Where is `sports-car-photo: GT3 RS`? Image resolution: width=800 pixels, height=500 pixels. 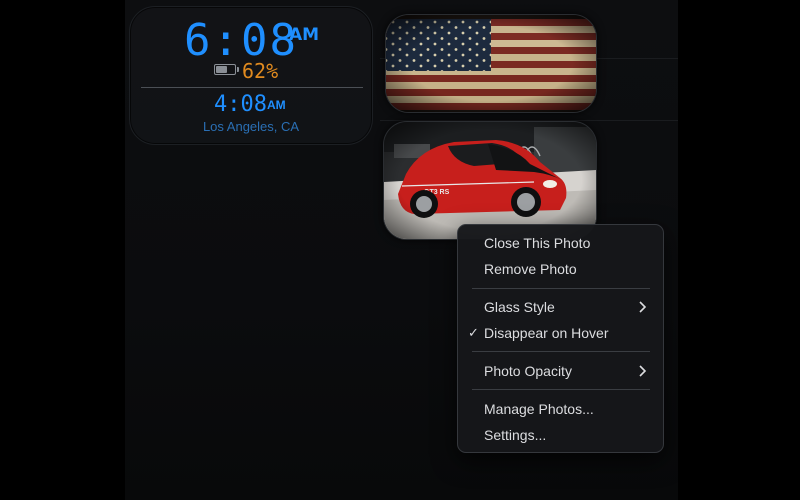
sports-car-photo: GT3 RS is located at coordinates (490, 180).